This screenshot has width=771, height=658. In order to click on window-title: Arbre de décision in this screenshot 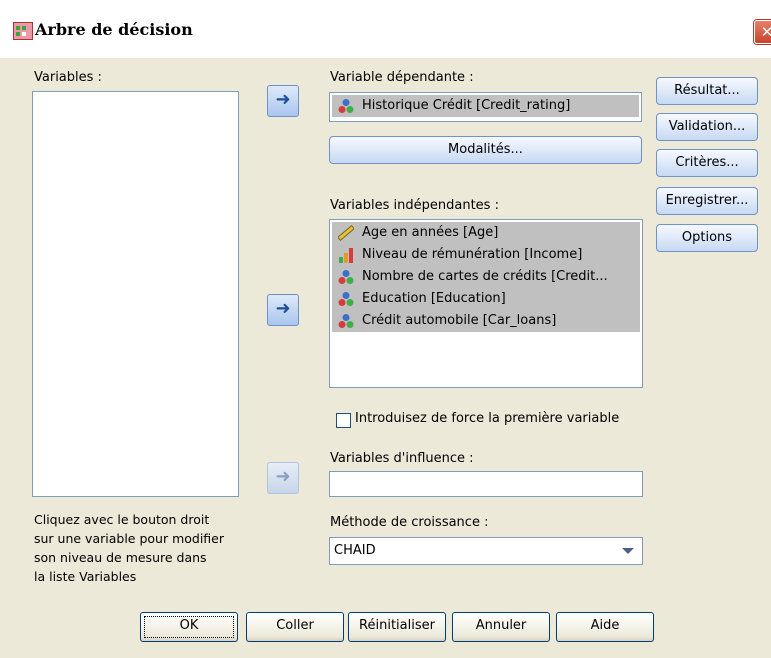, I will do `click(114, 29)`.